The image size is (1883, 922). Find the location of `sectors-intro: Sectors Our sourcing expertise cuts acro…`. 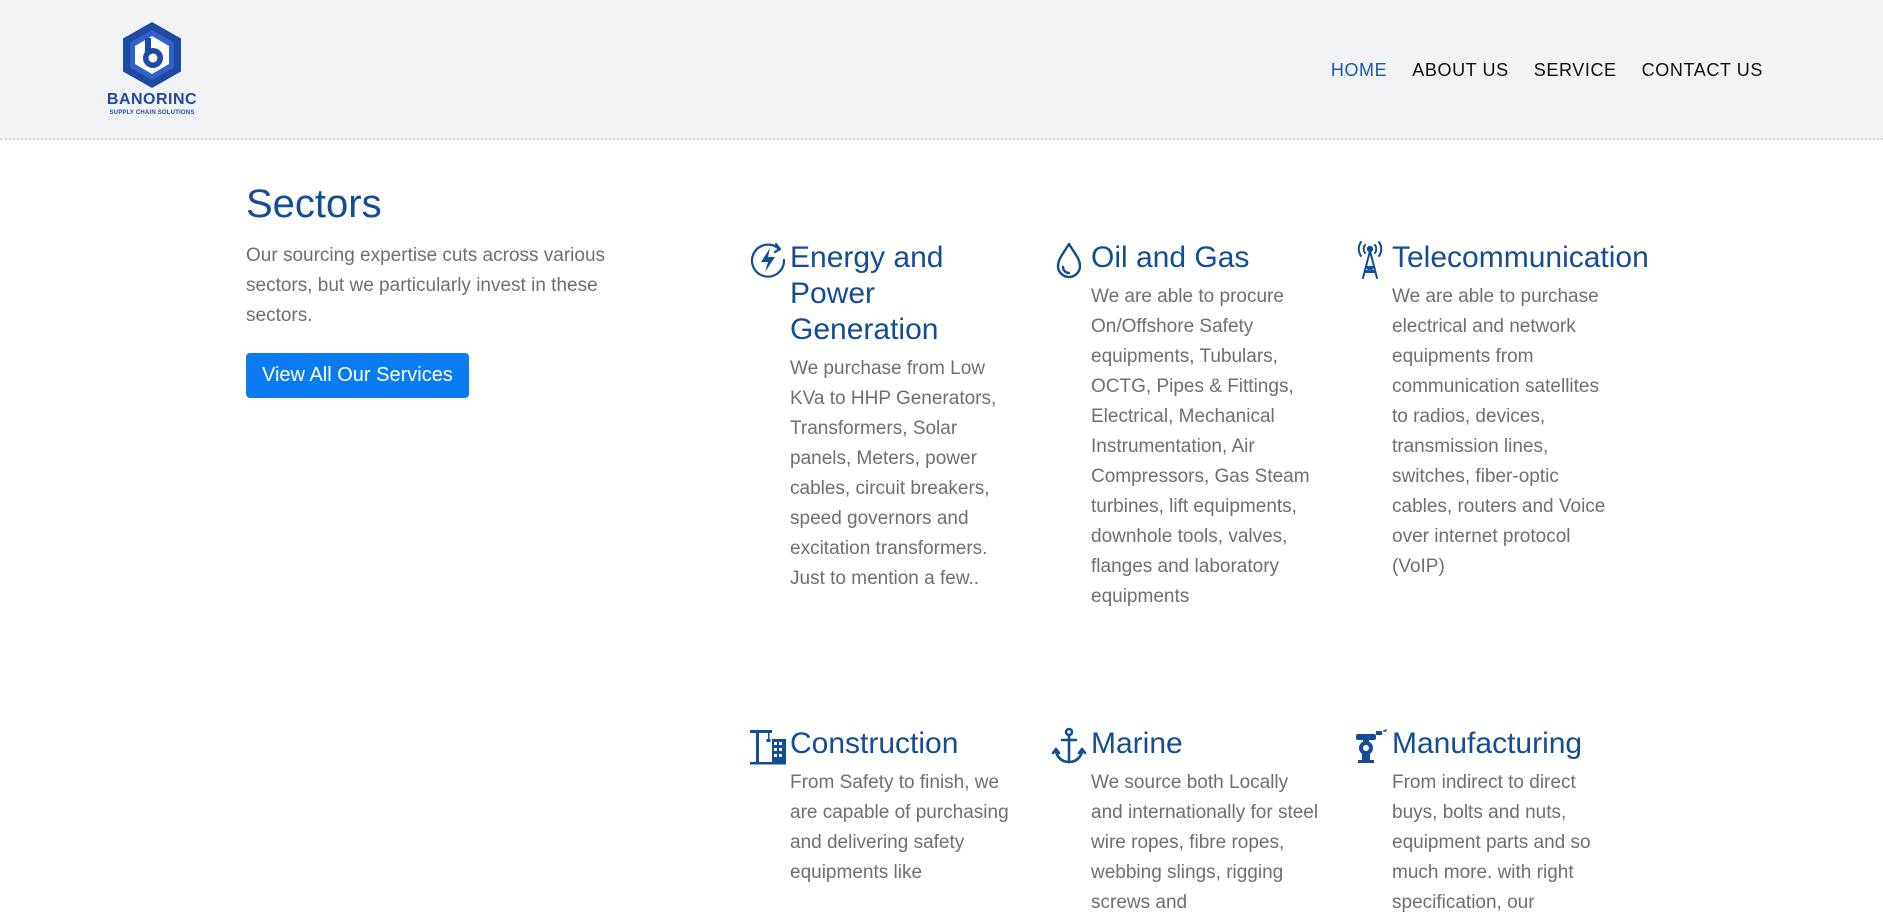

sectors-intro: Sectors Our sourcing expertise cuts acro… is located at coordinates (456, 290).